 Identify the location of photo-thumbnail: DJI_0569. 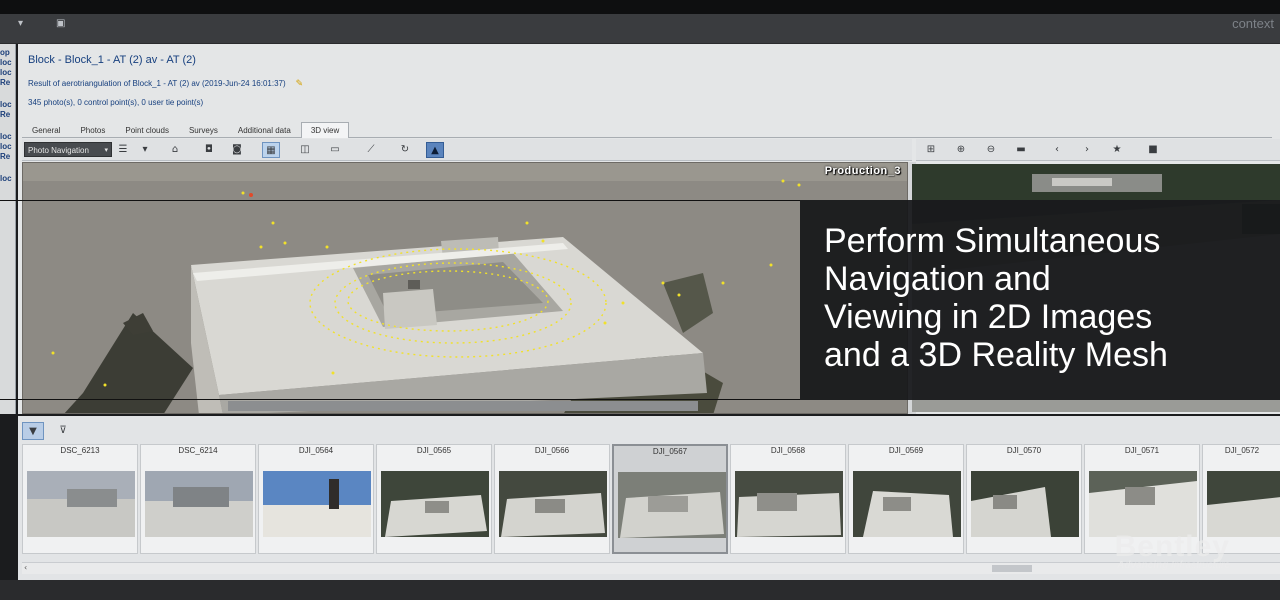
(906, 499).